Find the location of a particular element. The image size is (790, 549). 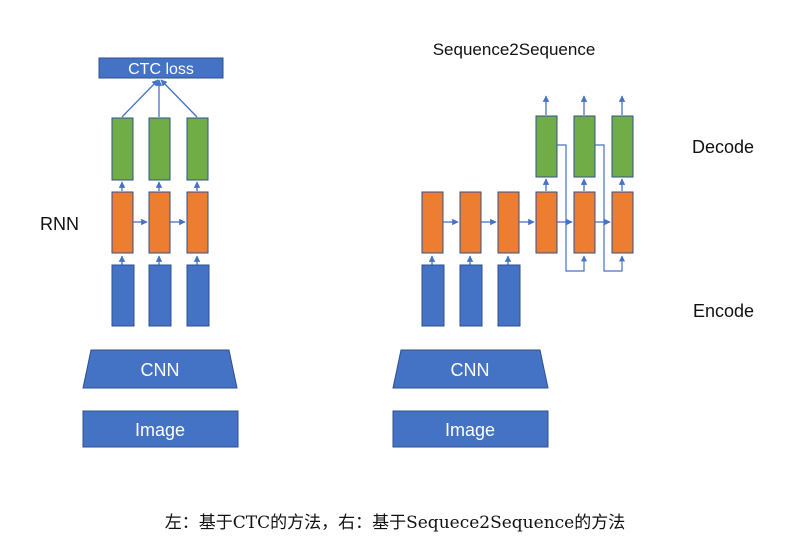

ctc-image-block: Image is located at coordinates (160, 429).